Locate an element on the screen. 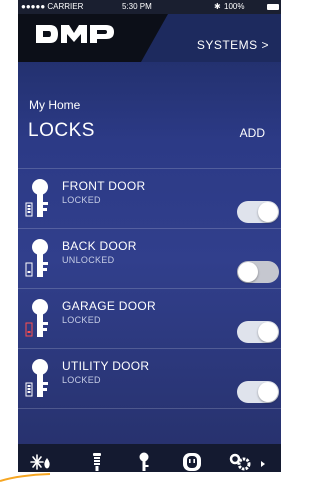 The width and height of the screenshot is (320, 494). clock-label: 5:30 PM is located at coordinates (137, 6).